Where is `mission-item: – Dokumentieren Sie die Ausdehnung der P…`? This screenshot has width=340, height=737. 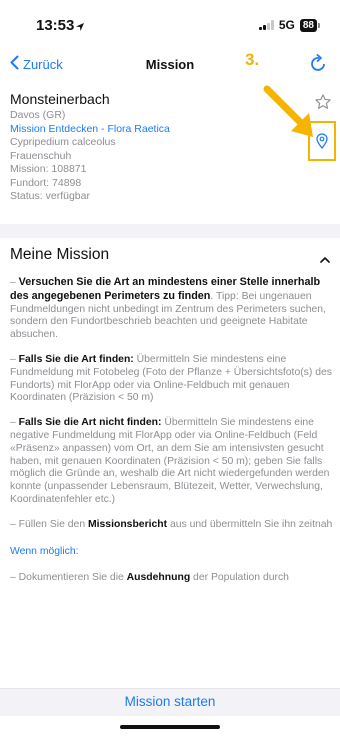
mission-item: – Dokumentieren Sie die Ausdehnung der P… is located at coordinates (149, 578).